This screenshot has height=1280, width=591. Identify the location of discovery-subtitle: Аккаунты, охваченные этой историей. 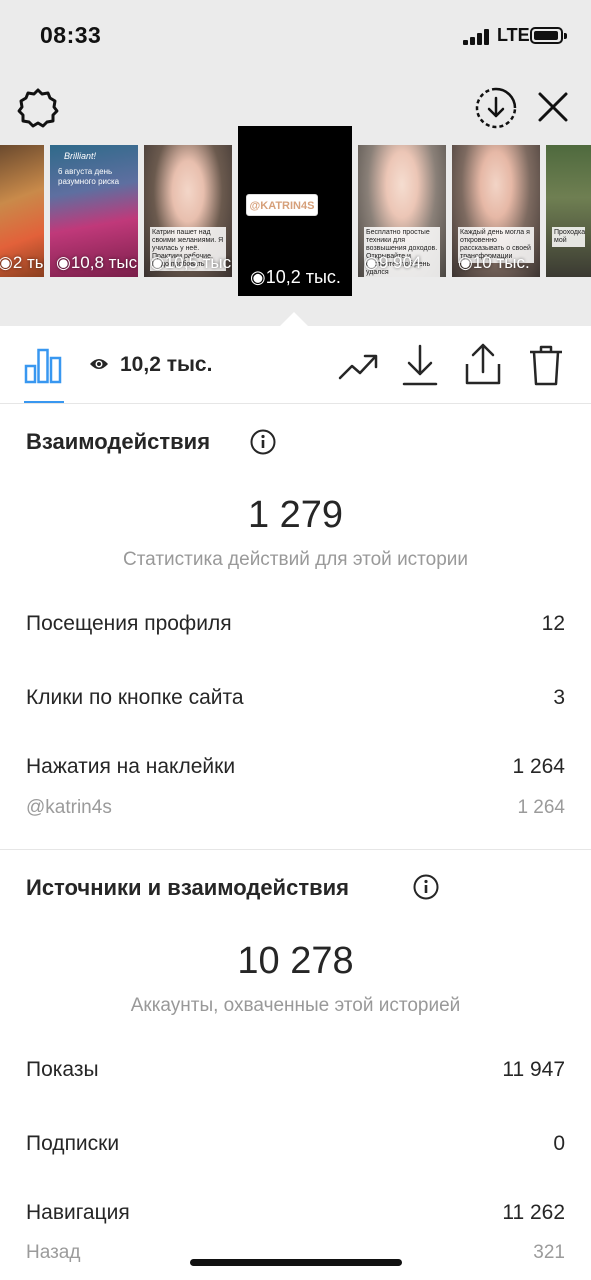
(295, 1005).